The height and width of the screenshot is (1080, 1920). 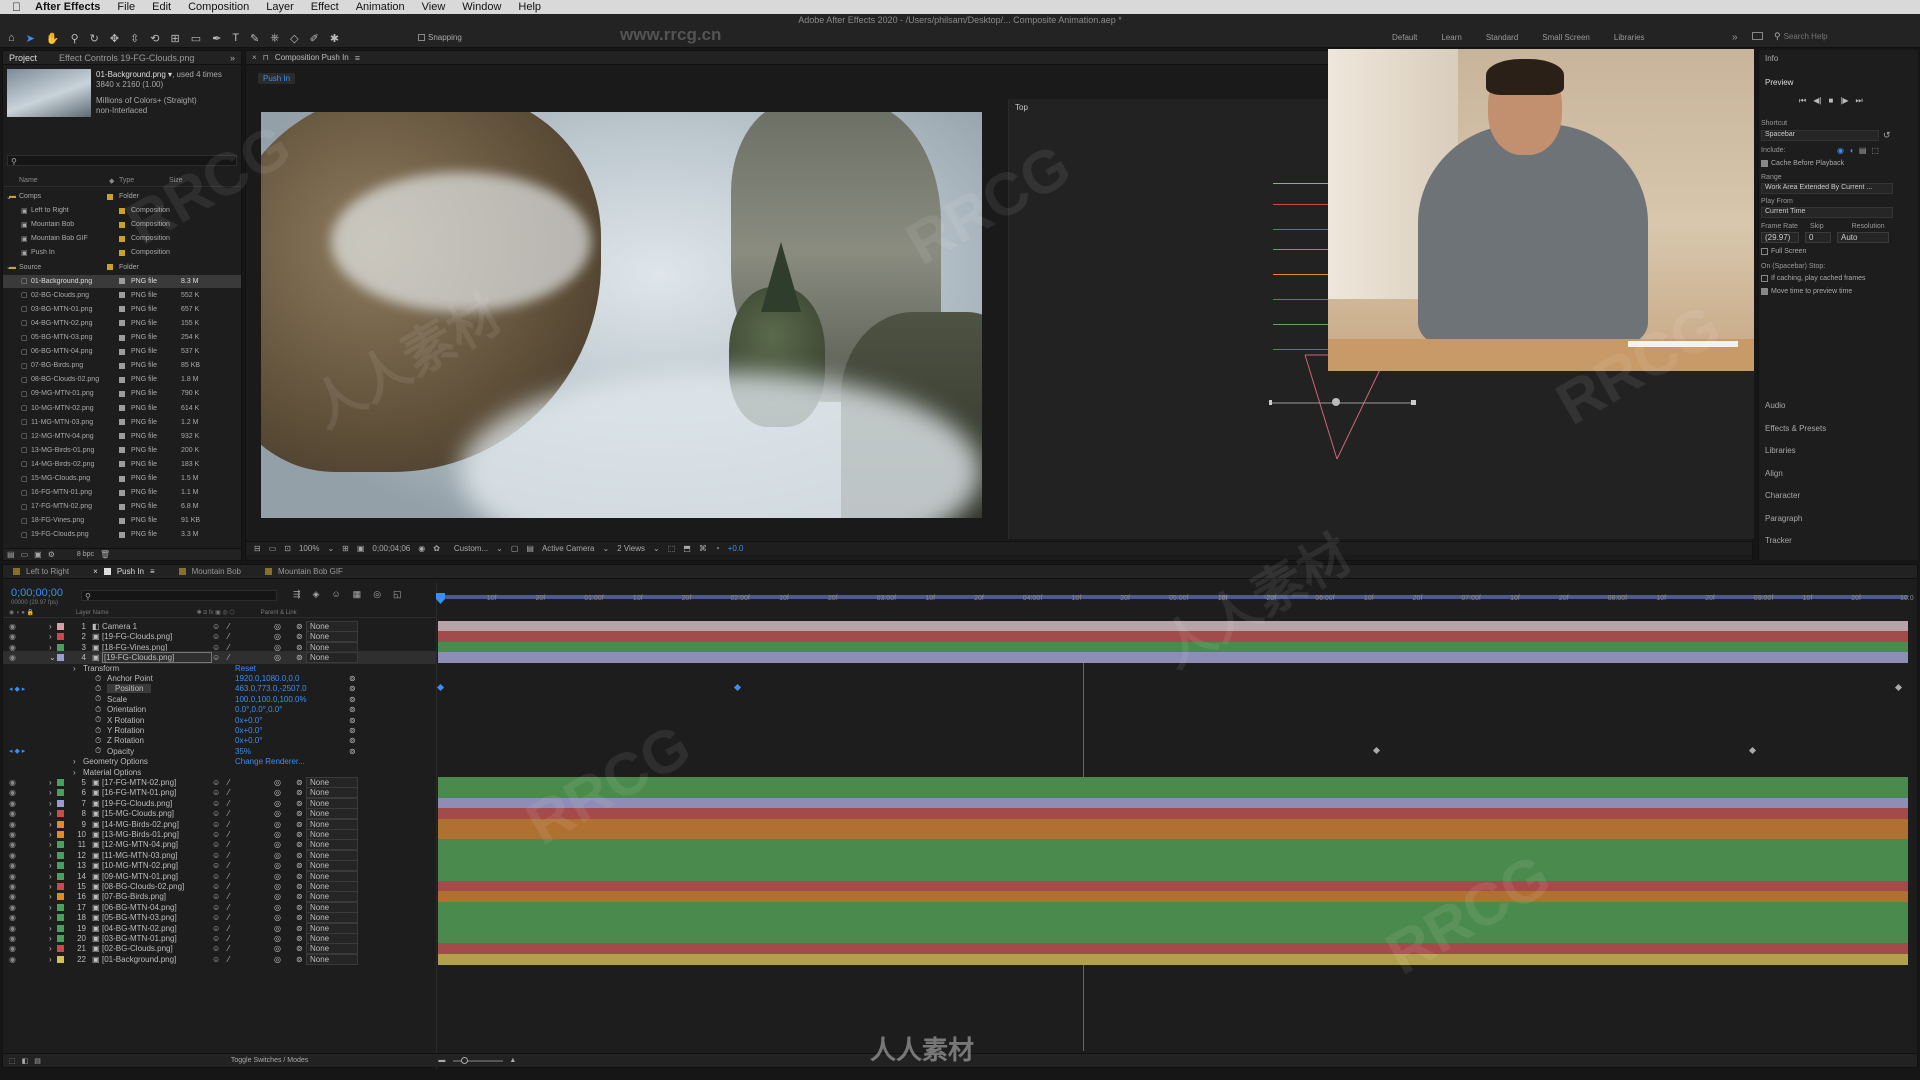 I want to click on project-item: ▢ 19-FG-Clouds.png PNG file 3.3 M, so click(x=122, y=534).